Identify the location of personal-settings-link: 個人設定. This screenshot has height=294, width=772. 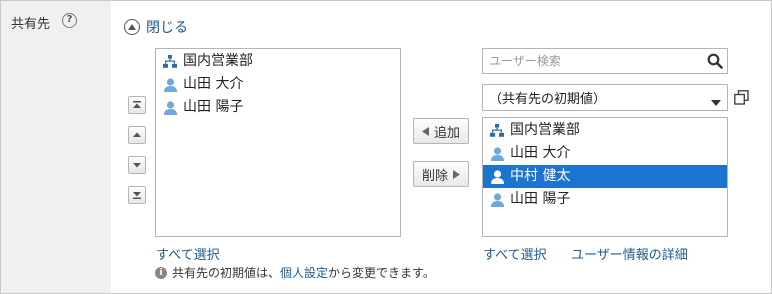
(304, 272).